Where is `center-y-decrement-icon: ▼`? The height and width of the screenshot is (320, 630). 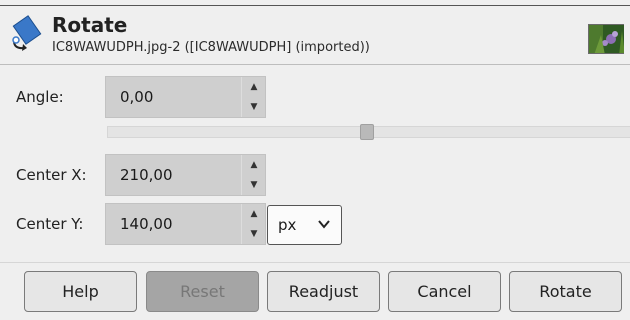
center-y-decrement-icon: ▼ is located at coordinates (254, 234).